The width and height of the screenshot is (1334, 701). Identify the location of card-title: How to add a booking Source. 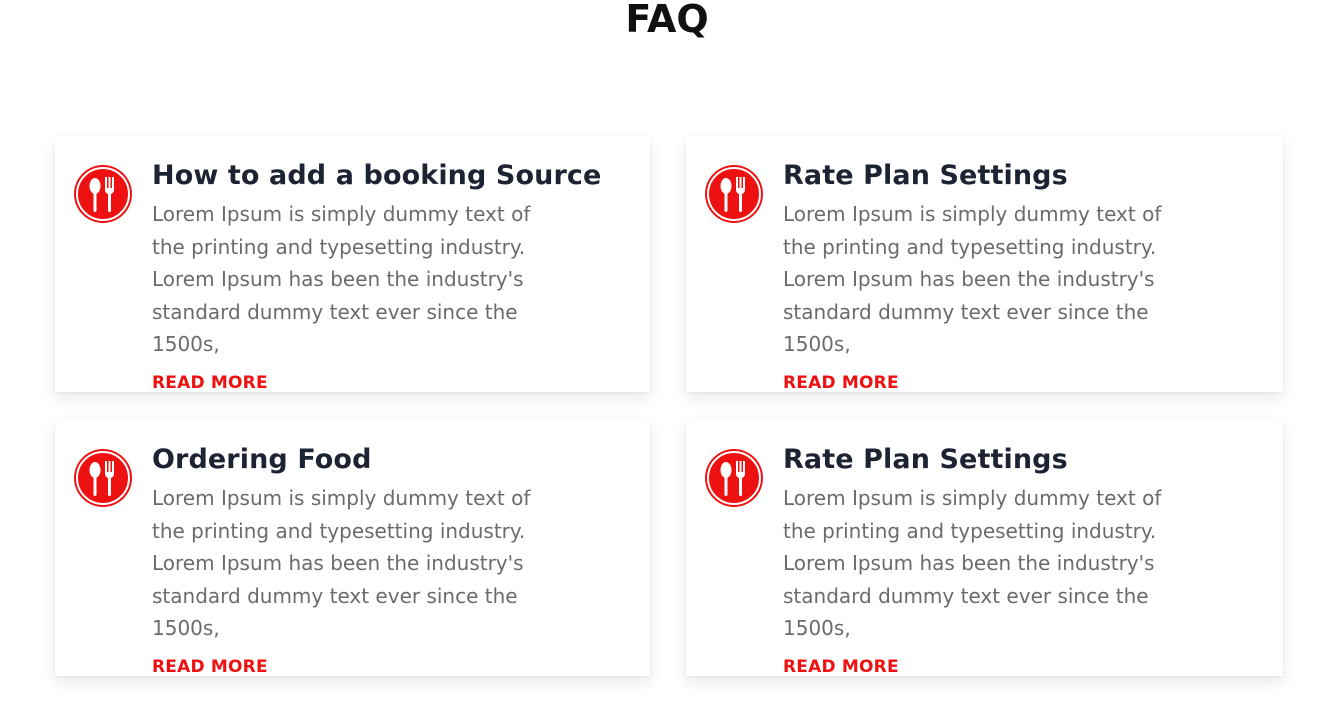
(377, 175).